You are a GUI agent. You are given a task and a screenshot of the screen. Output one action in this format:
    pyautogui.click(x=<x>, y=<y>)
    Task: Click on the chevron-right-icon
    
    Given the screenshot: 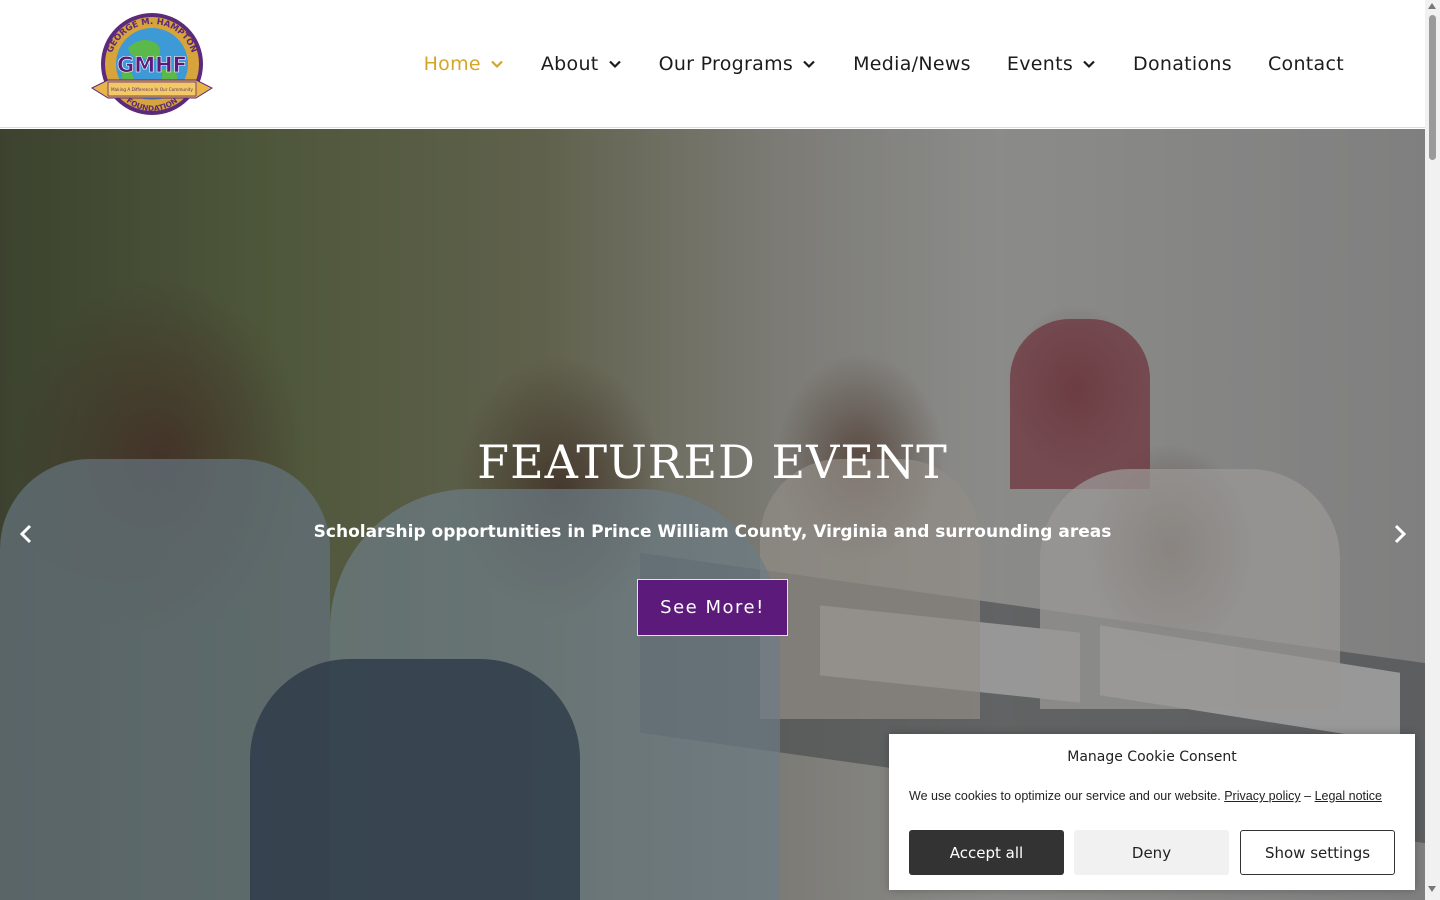 What is the action you would take?
    pyautogui.click(x=1400, y=534)
    